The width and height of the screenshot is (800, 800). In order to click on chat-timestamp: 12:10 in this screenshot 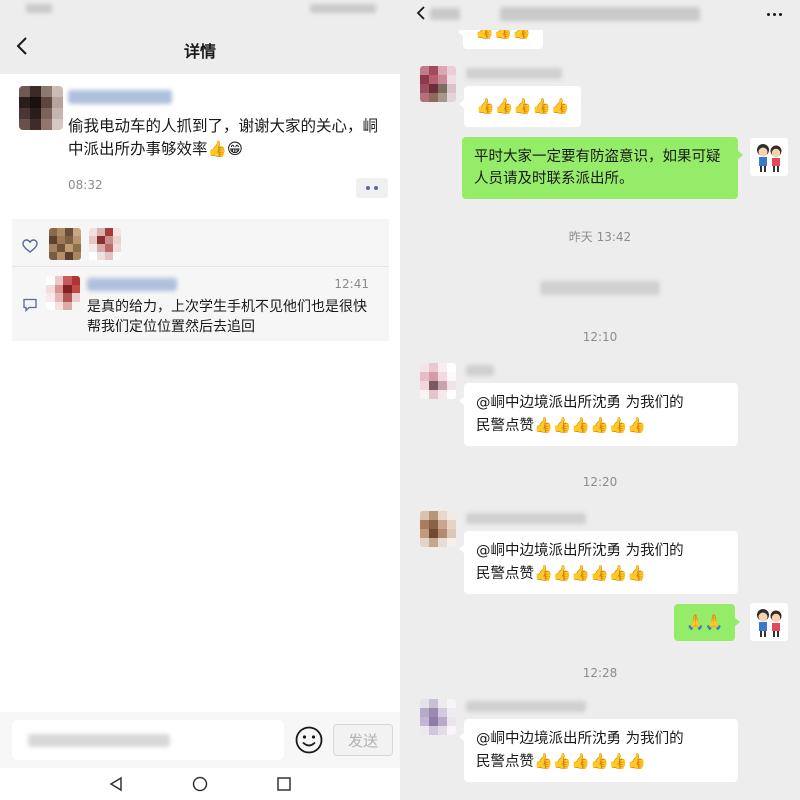, I will do `click(600, 337)`.